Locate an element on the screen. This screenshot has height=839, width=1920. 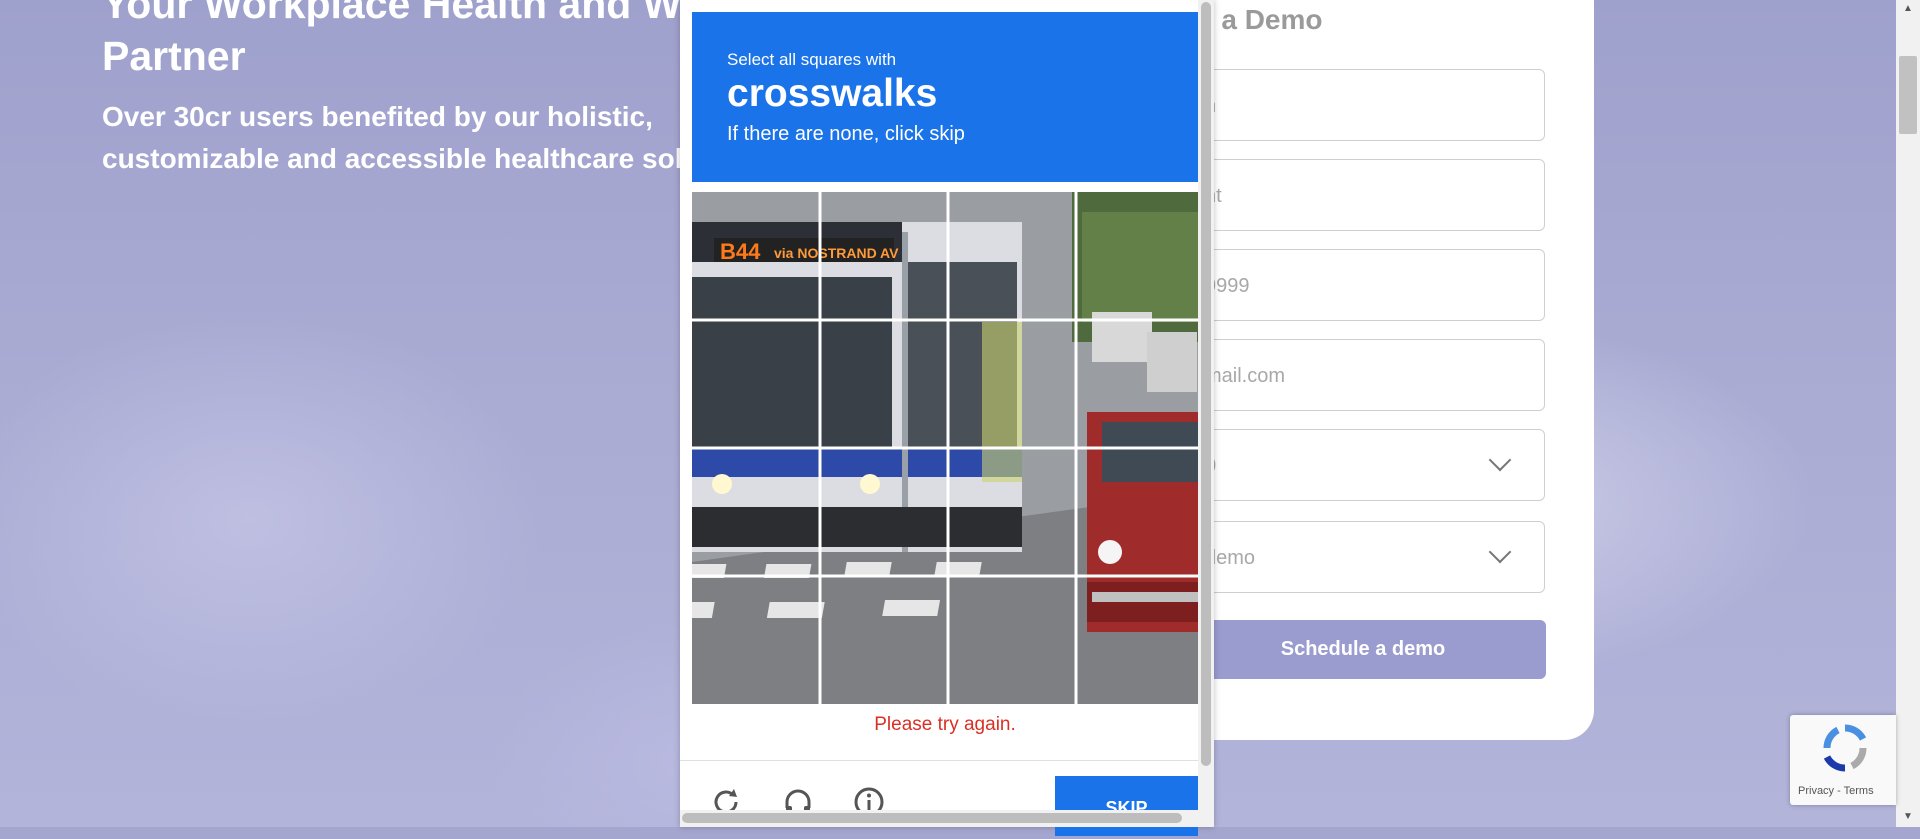
recaptcha-logo-icon is located at coordinates (1845, 748).